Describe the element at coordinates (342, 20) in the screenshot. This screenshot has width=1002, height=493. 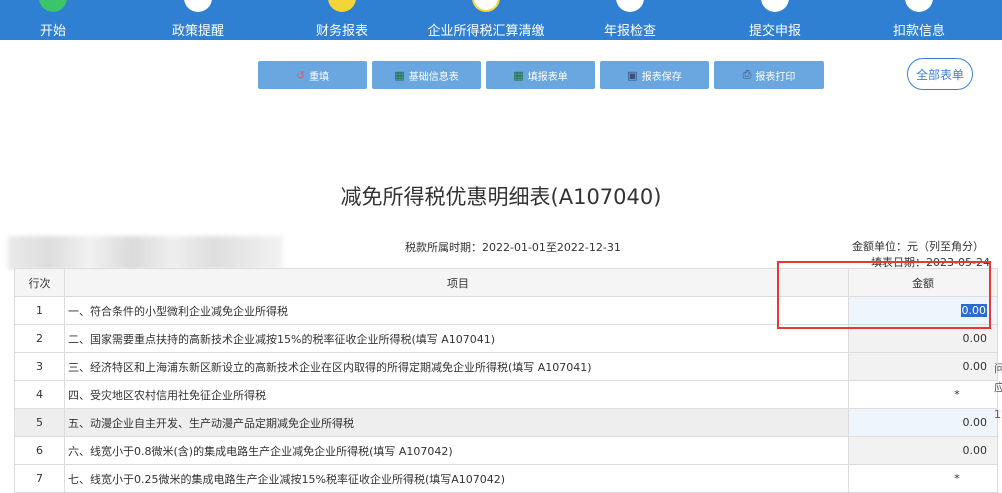
I see `nav-step-financial: 财务报表` at that location.